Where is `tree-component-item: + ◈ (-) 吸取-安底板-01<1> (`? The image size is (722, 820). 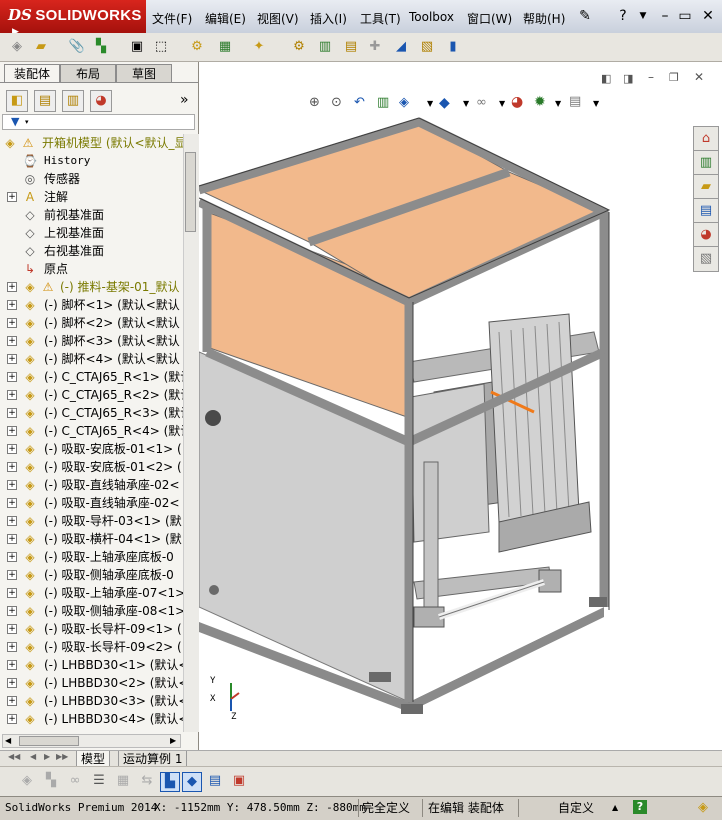 tree-component-item: + ◈ (-) 吸取-安底板-01<1> ( is located at coordinates (91, 449).